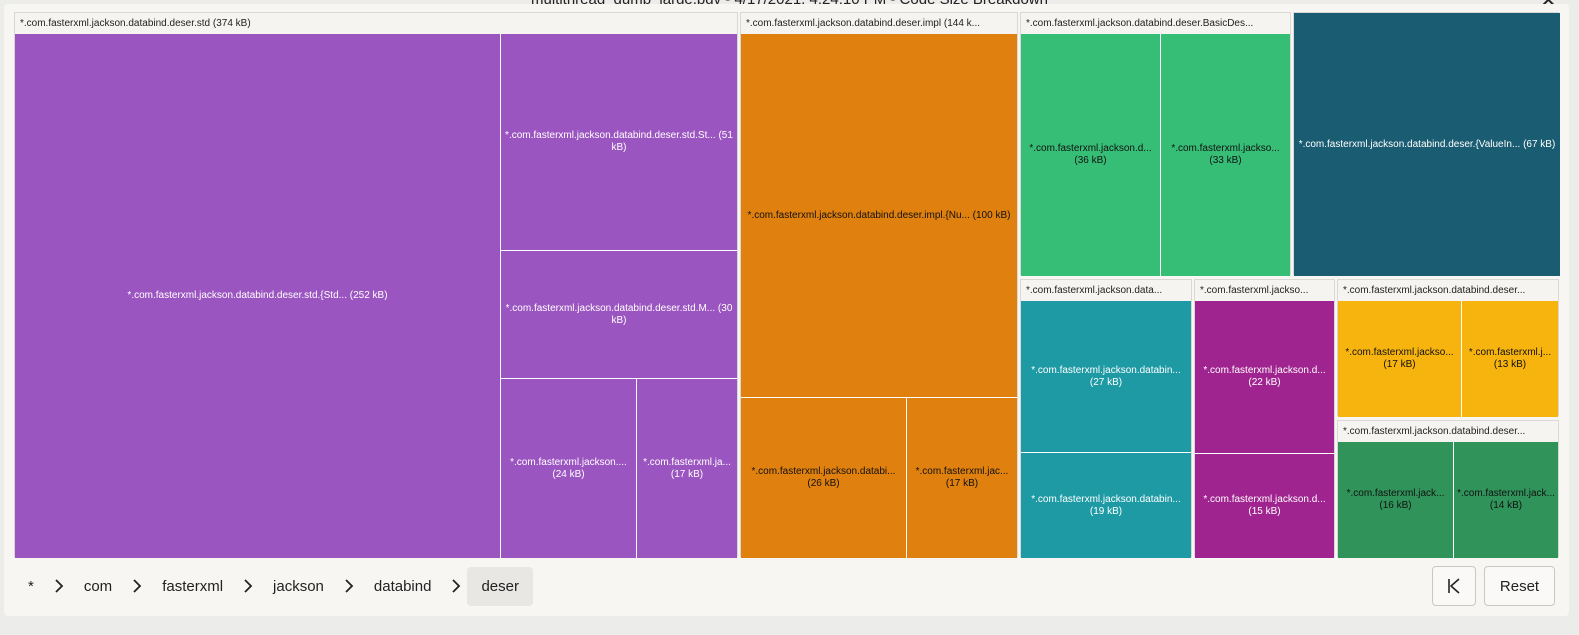 The image size is (1579, 635). I want to click on treemap-cell-label: *.com.fasterxml.ja... (17 kB), so click(687, 468).